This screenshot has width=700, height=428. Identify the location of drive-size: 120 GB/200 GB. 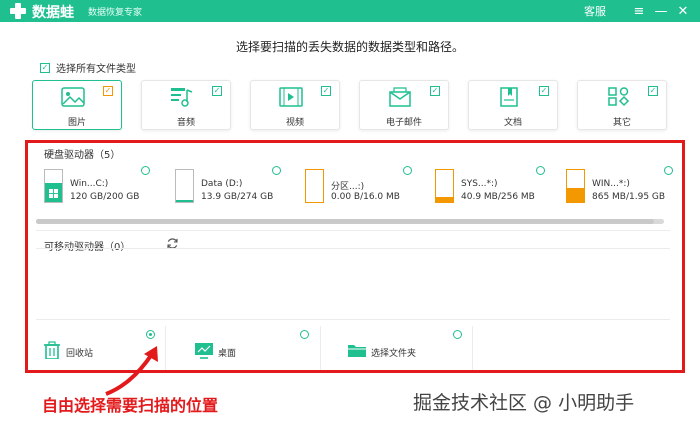
(105, 197).